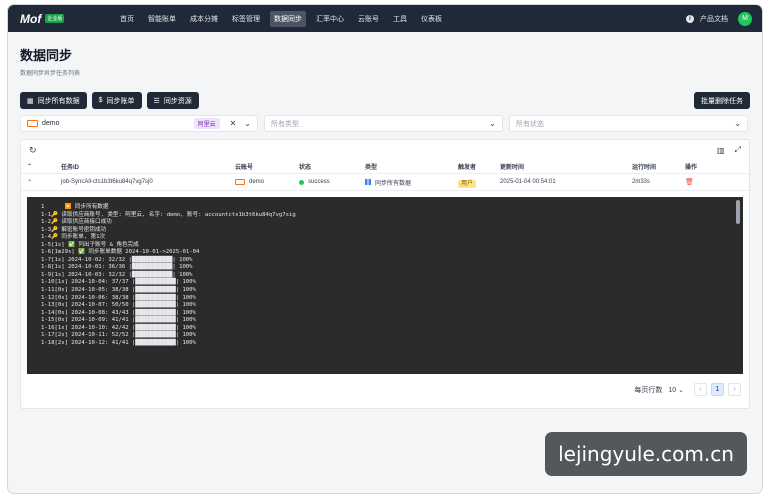 The image size is (770, 500). I want to click on nav-item-tools: 工具, so click(400, 19).